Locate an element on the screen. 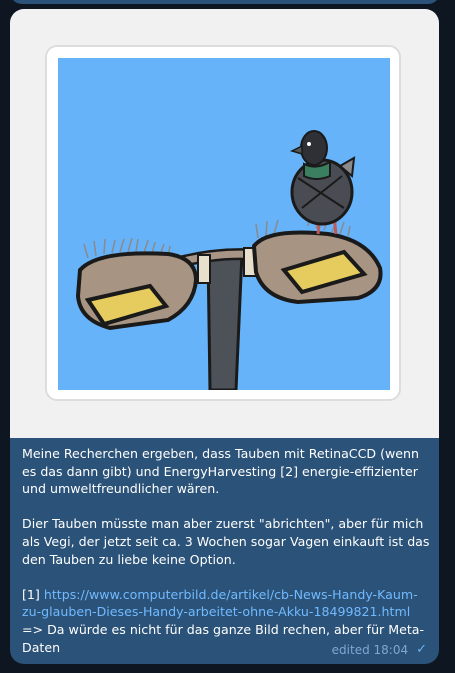  edited-timestamp: edited 18:04 is located at coordinates (370, 649).